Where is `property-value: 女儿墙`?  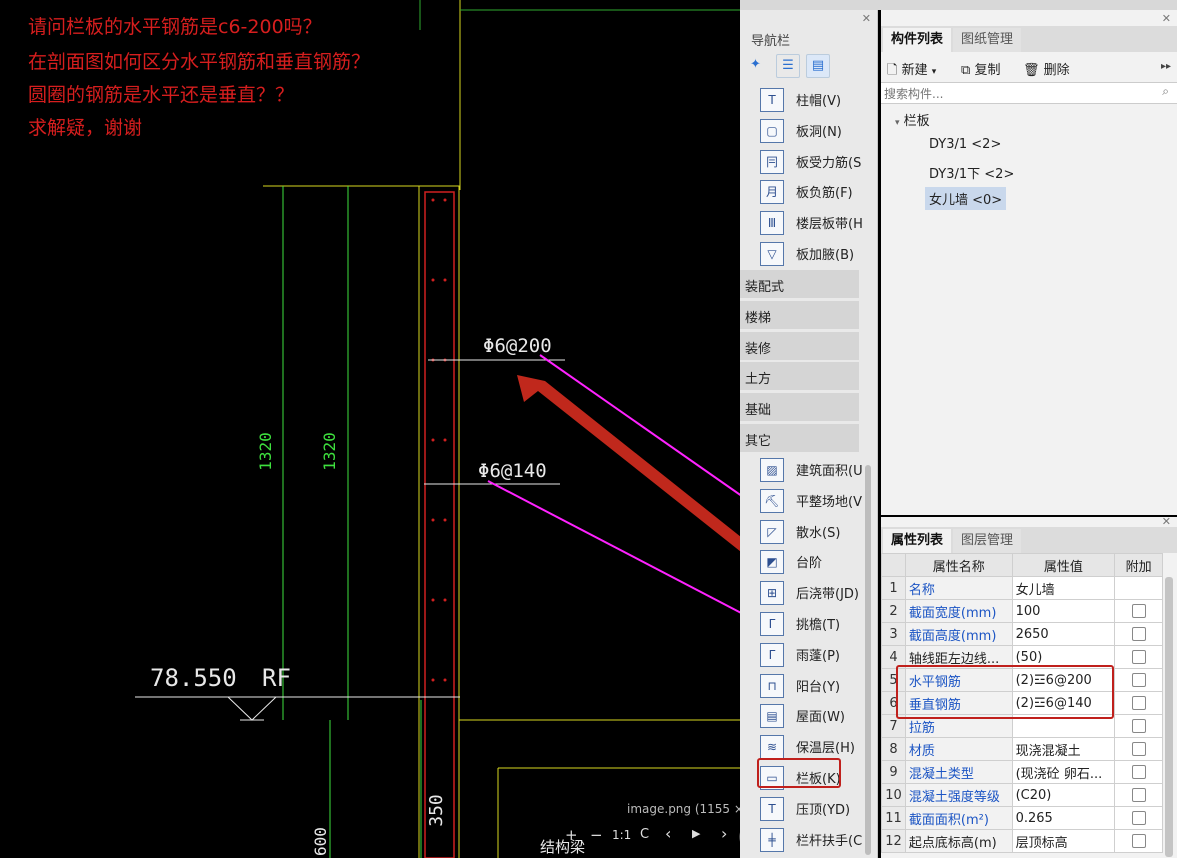 property-value: 女儿墙 is located at coordinates (1063, 588).